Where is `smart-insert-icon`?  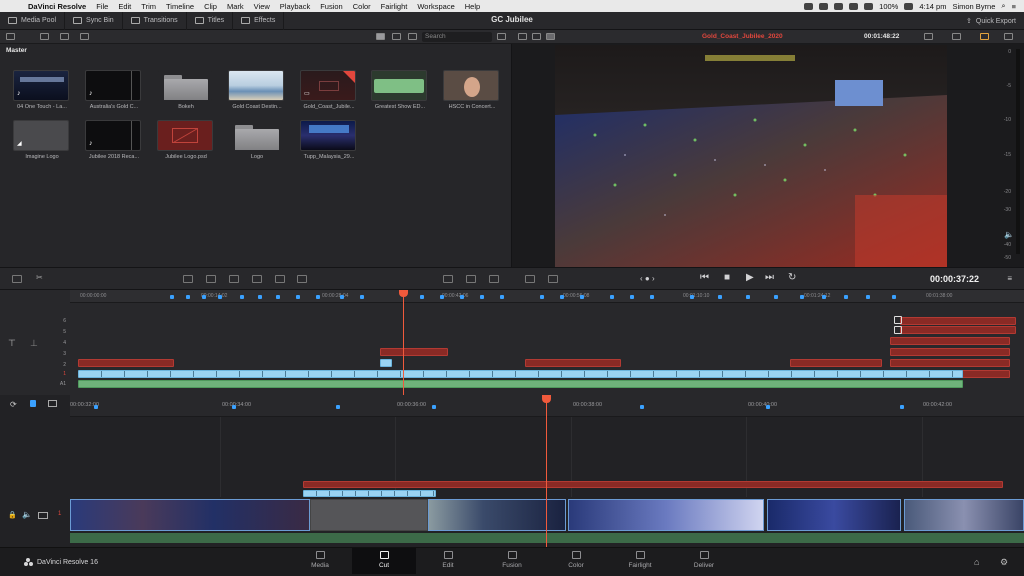
smart-insert-icon is located at coordinates (188, 279).